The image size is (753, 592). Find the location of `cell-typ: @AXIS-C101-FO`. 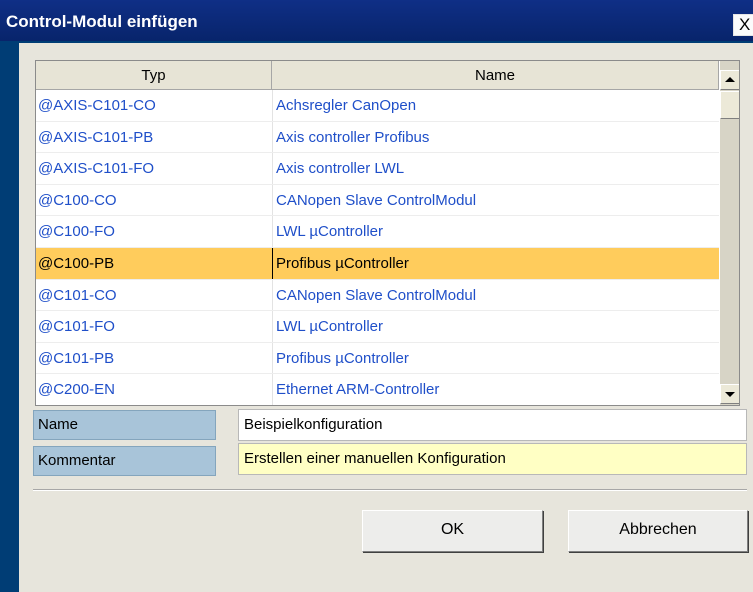

cell-typ: @AXIS-C101-FO is located at coordinates (96, 169).